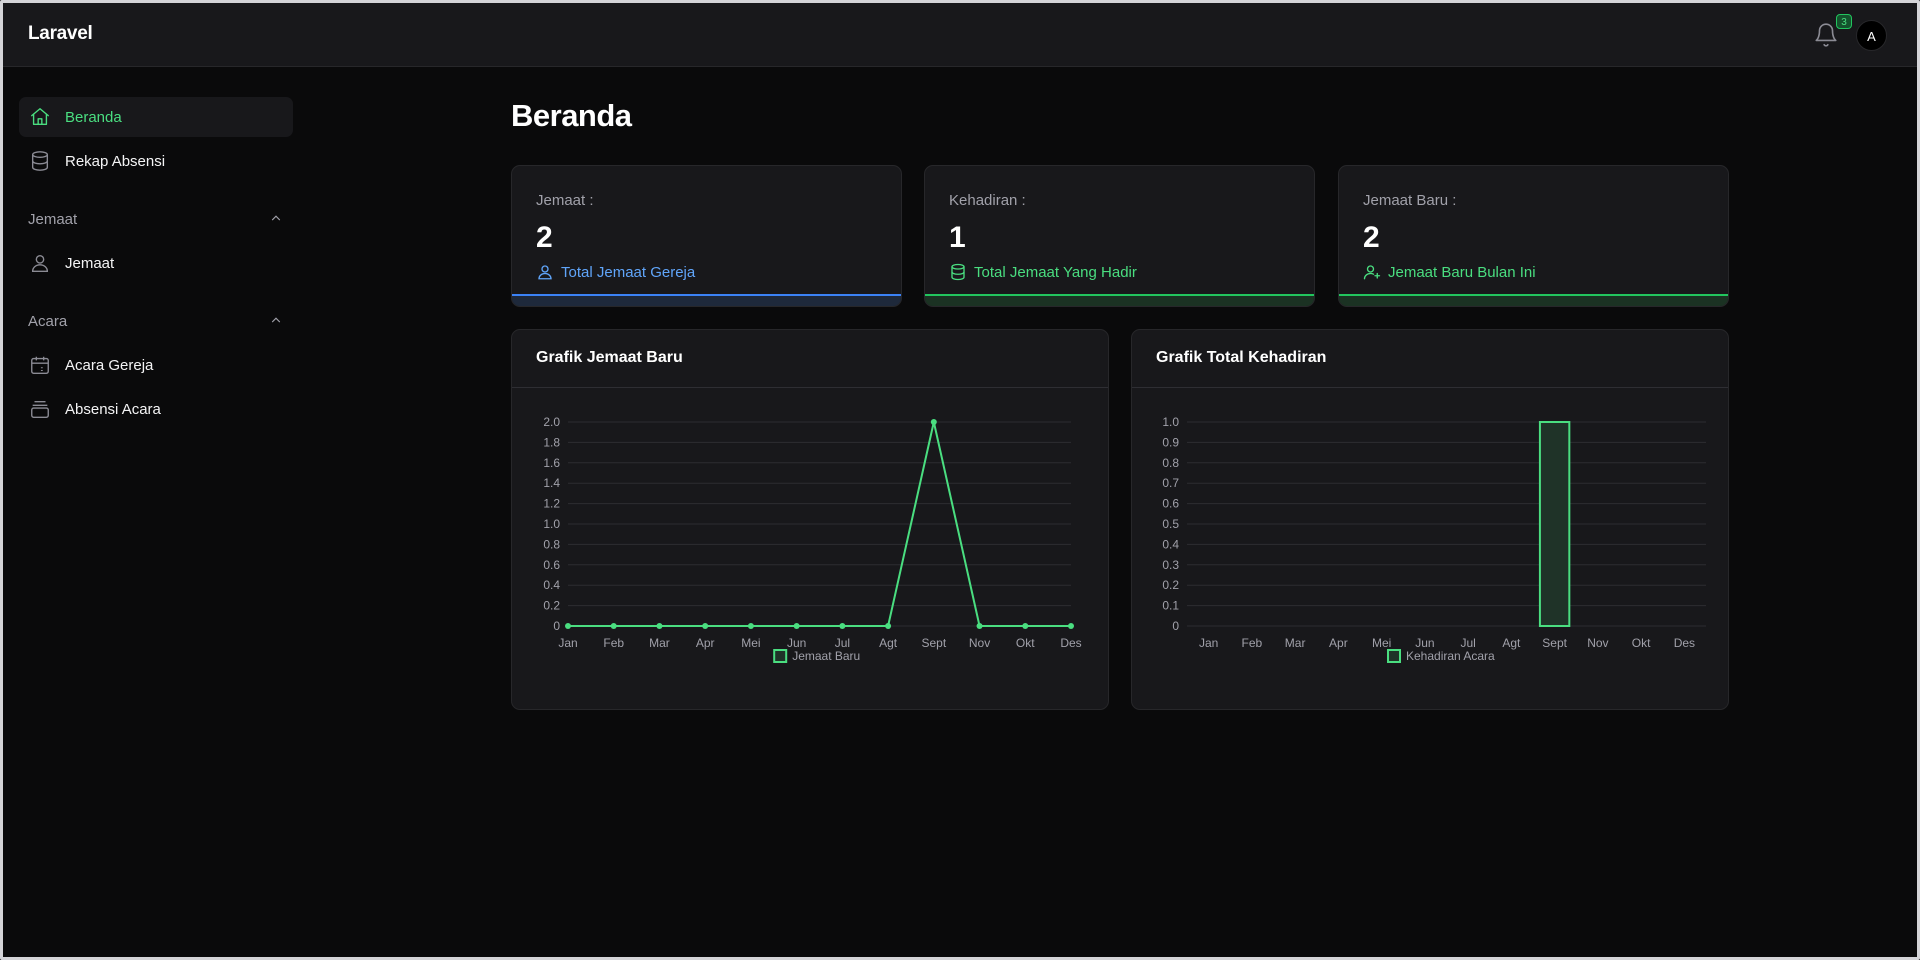  I want to click on sidebar-item-label: Jemaat, so click(90, 263).